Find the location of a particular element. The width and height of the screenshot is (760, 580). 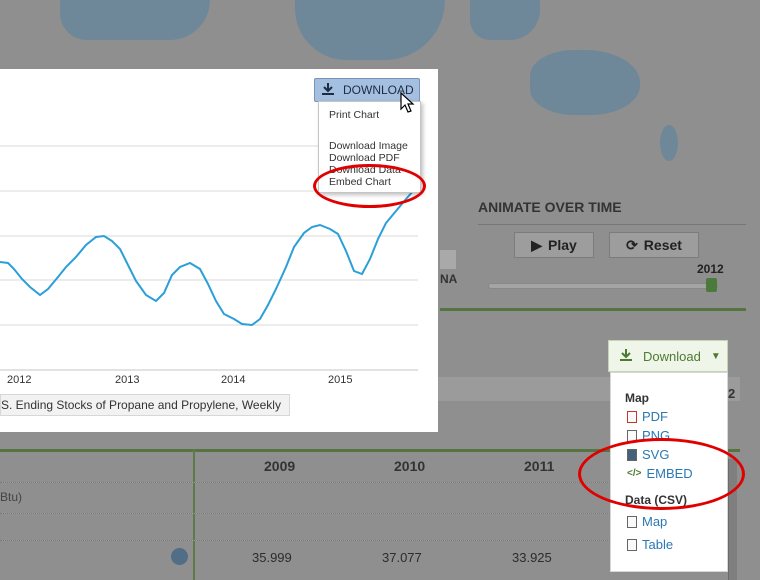

unit-cell: Btu) is located at coordinates (11, 497).